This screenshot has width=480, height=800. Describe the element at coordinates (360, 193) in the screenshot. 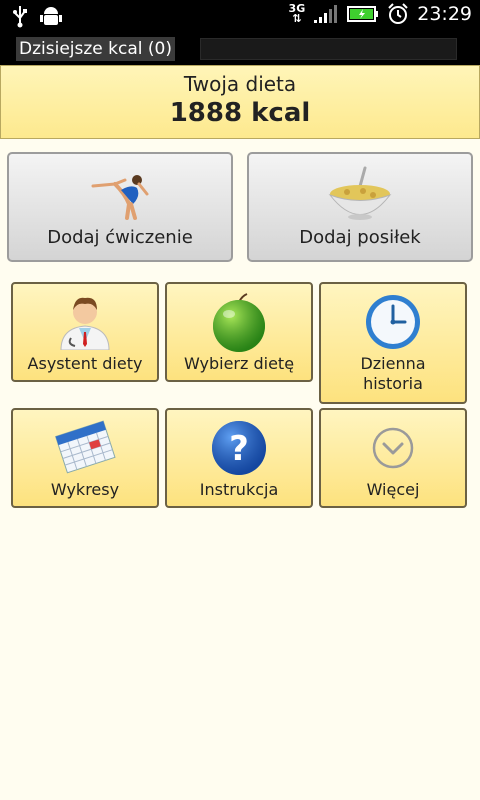

I see `cereal-bowl-icon` at that location.